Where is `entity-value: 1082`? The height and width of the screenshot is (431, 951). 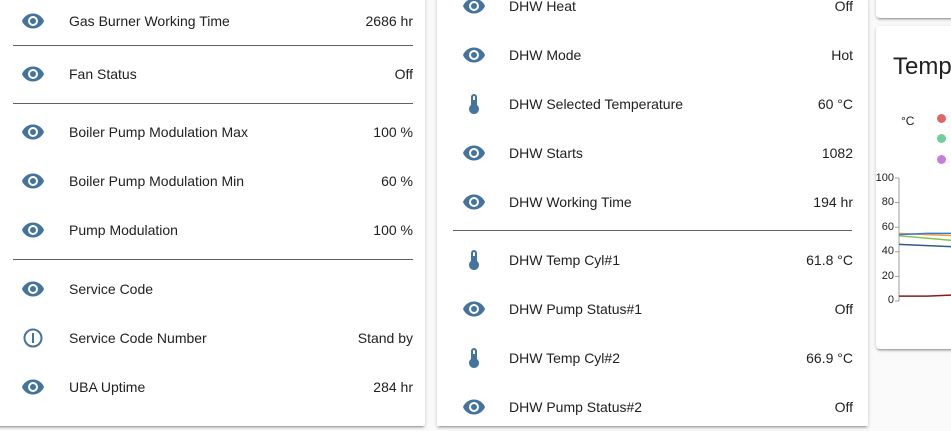 entity-value: 1082 is located at coordinates (837, 152).